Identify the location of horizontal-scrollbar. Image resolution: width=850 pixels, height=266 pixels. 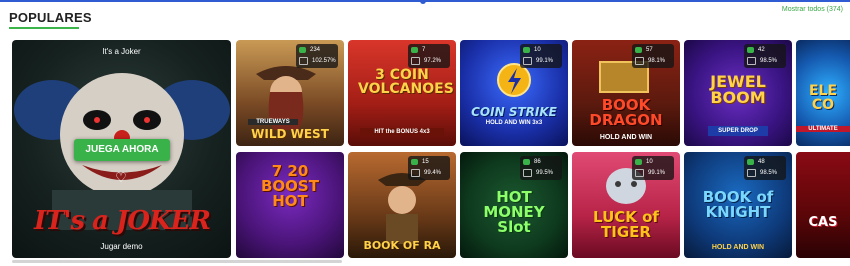
(177, 261).